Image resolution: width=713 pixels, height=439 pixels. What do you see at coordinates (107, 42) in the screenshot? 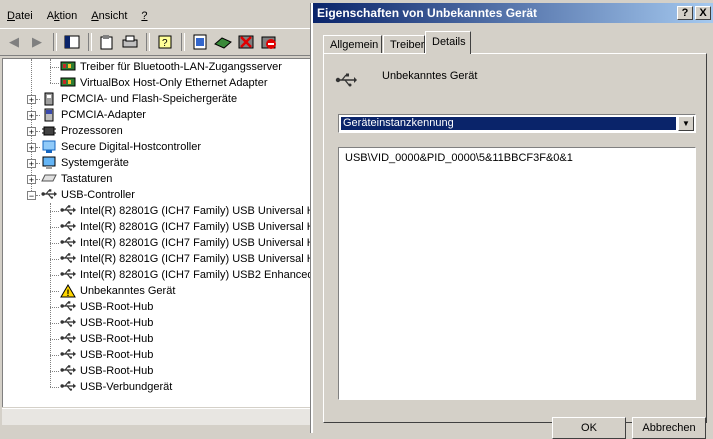
I see `properties-icon` at bounding box center [107, 42].